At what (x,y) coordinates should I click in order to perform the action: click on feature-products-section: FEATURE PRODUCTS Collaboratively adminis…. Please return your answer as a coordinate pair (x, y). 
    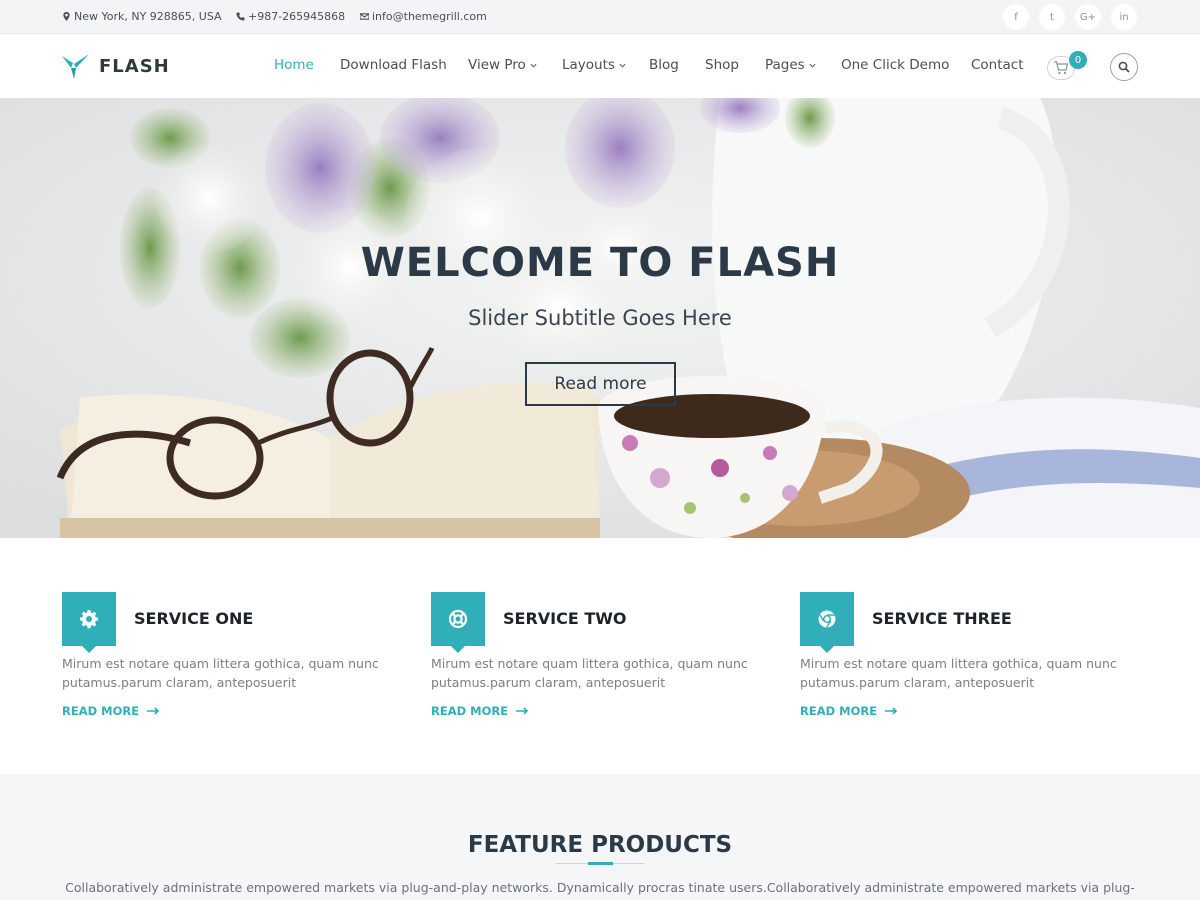
    Looking at the image, I should click on (600, 837).